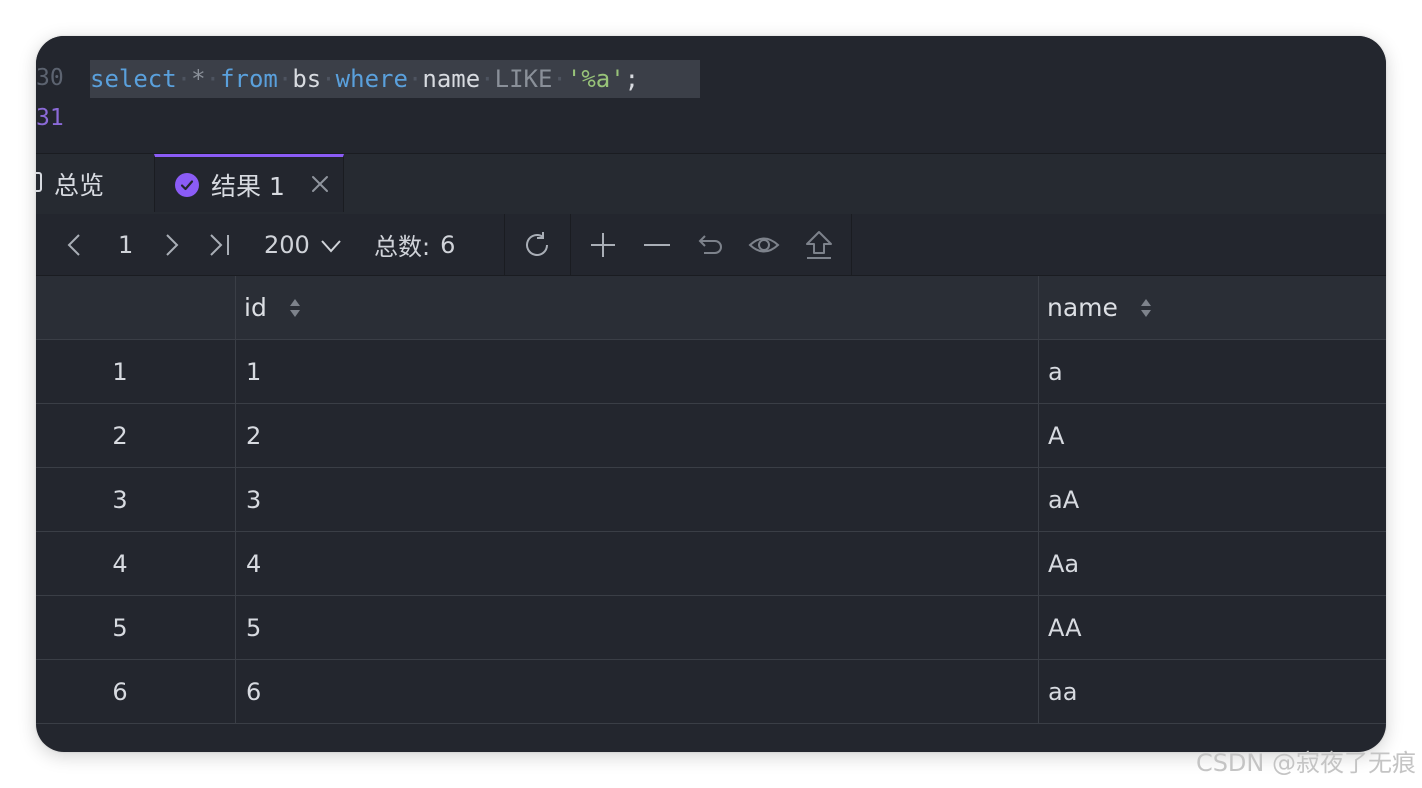  I want to click on page-size-select: 200, so click(303, 244).